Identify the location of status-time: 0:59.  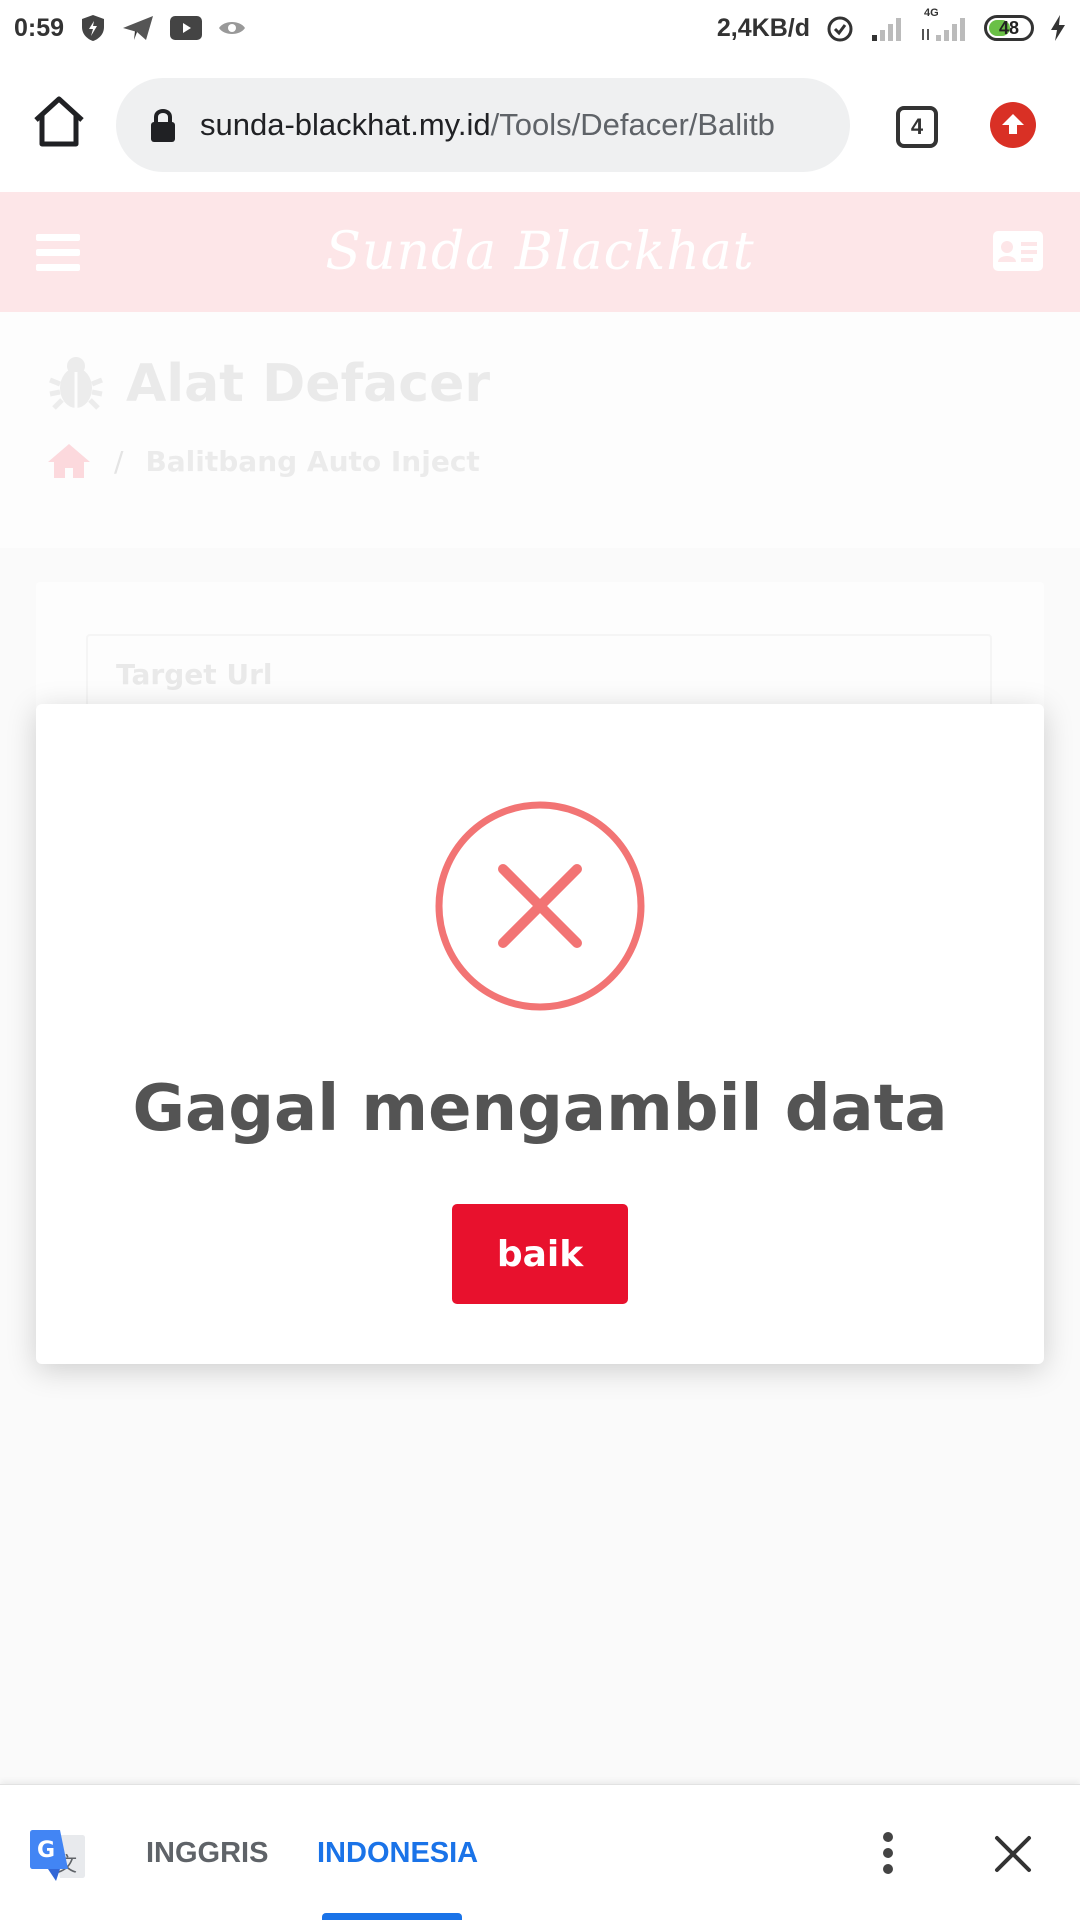
(39, 27).